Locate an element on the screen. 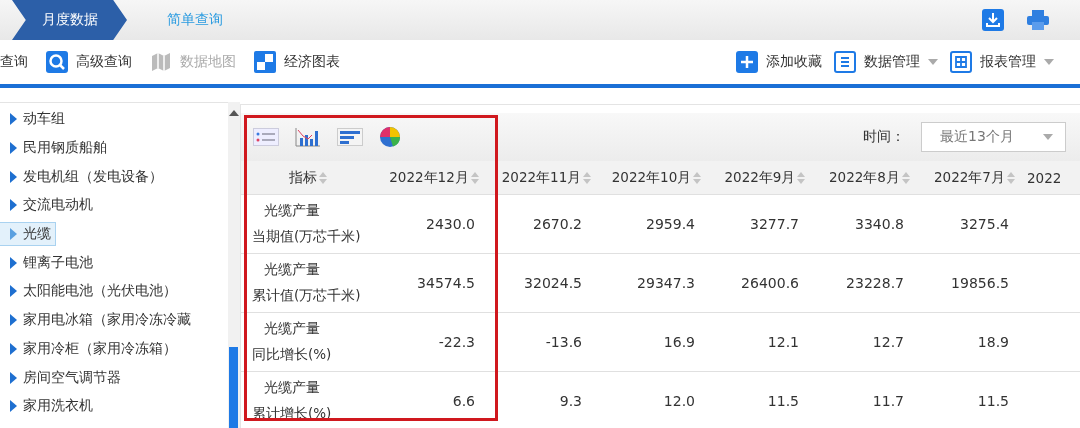  indicator-text: 同比增长(%) is located at coordinates (292, 355).